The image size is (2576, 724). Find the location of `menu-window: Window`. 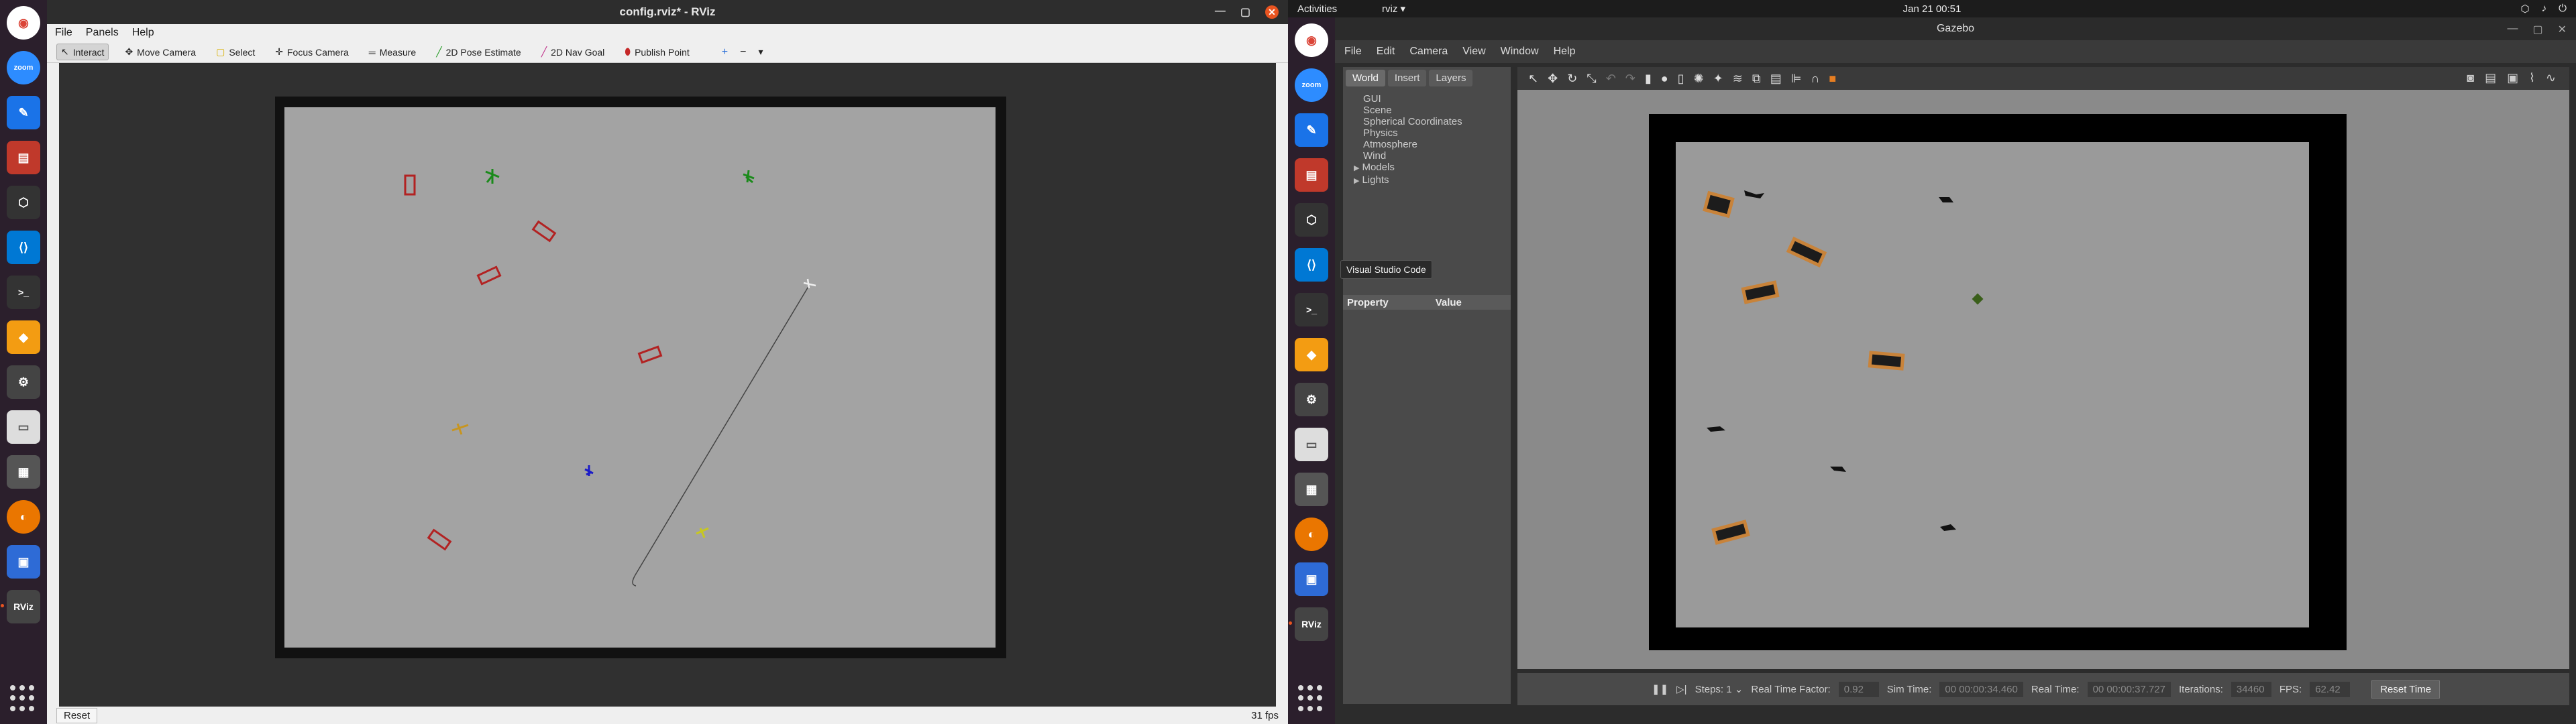

menu-window: Window is located at coordinates (1520, 52).